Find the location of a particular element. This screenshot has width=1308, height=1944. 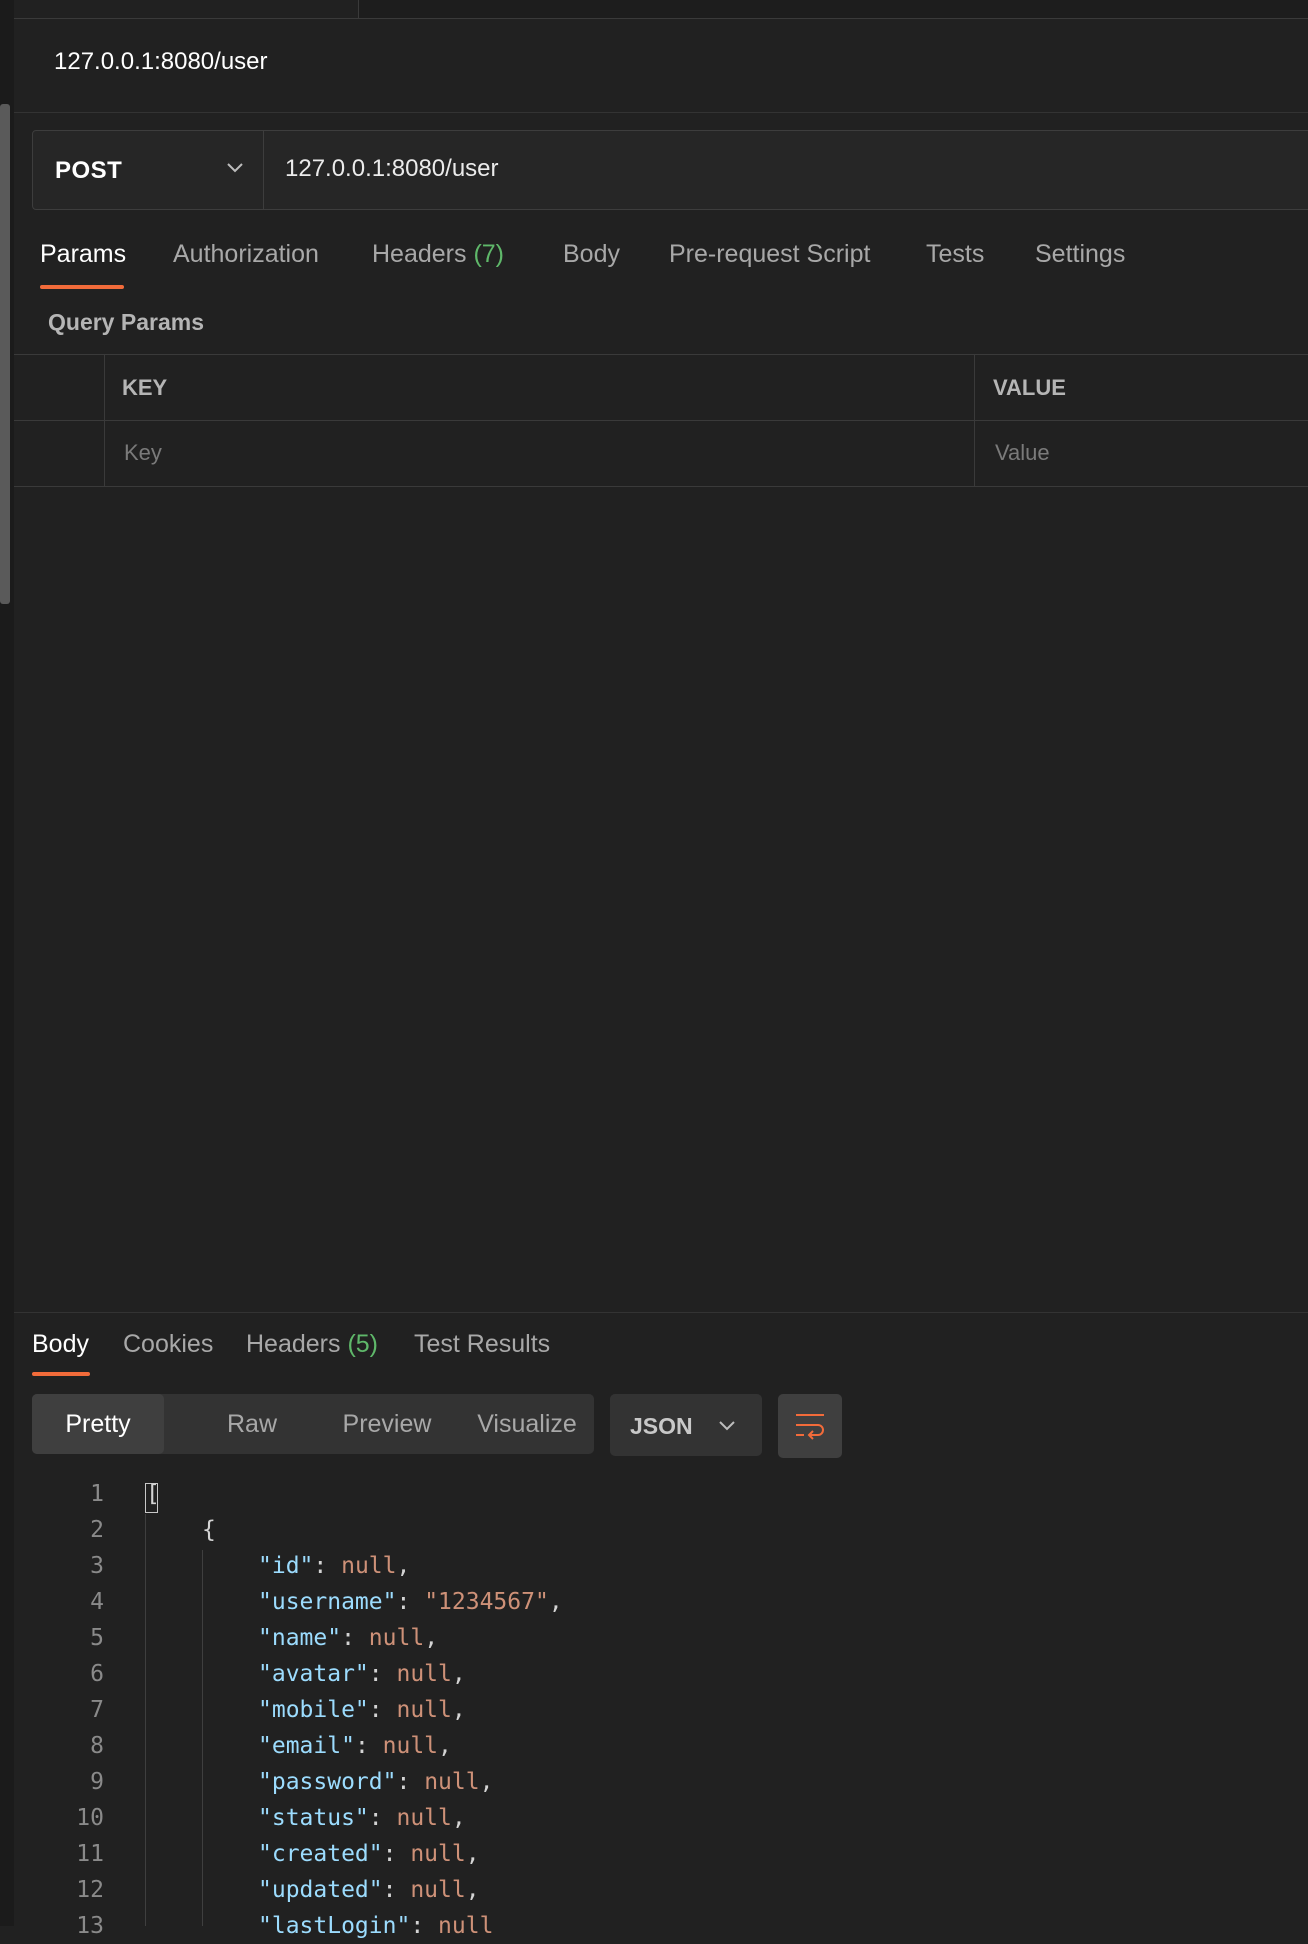

format-label: JSON is located at coordinates (661, 1426).